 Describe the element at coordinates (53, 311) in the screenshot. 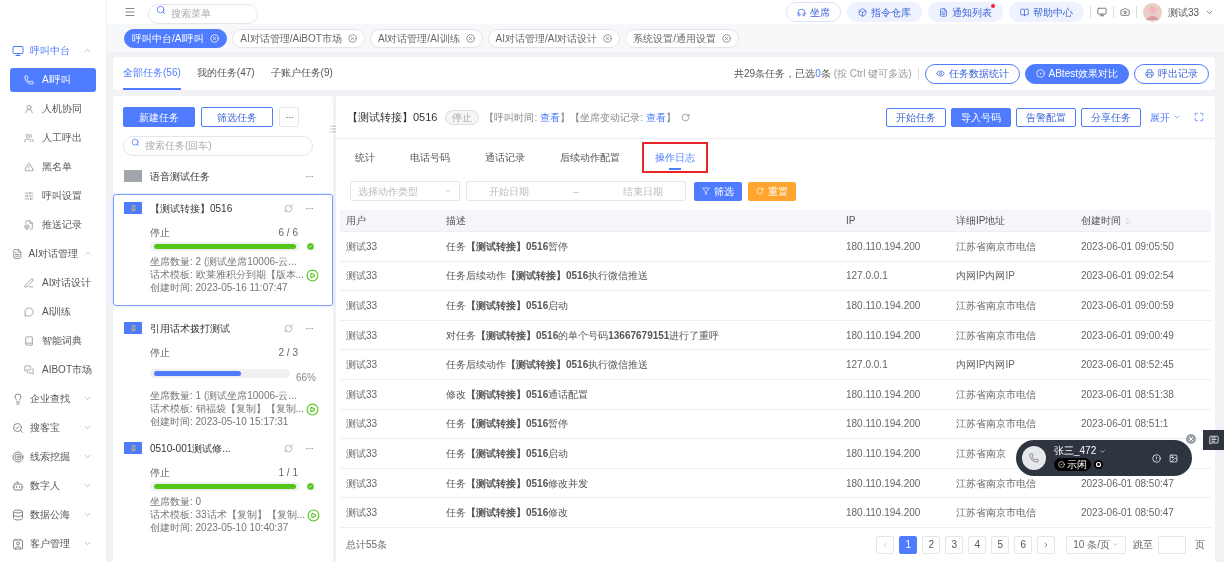

I see `sidebar-item: AI训练` at that location.